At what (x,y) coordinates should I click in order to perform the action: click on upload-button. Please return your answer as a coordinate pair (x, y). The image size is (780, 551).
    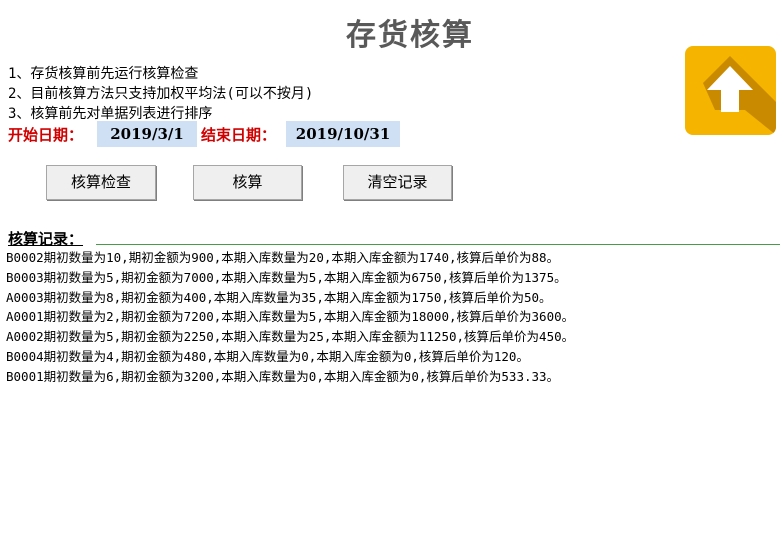
    Looking at the image, I should click on (730, 90).